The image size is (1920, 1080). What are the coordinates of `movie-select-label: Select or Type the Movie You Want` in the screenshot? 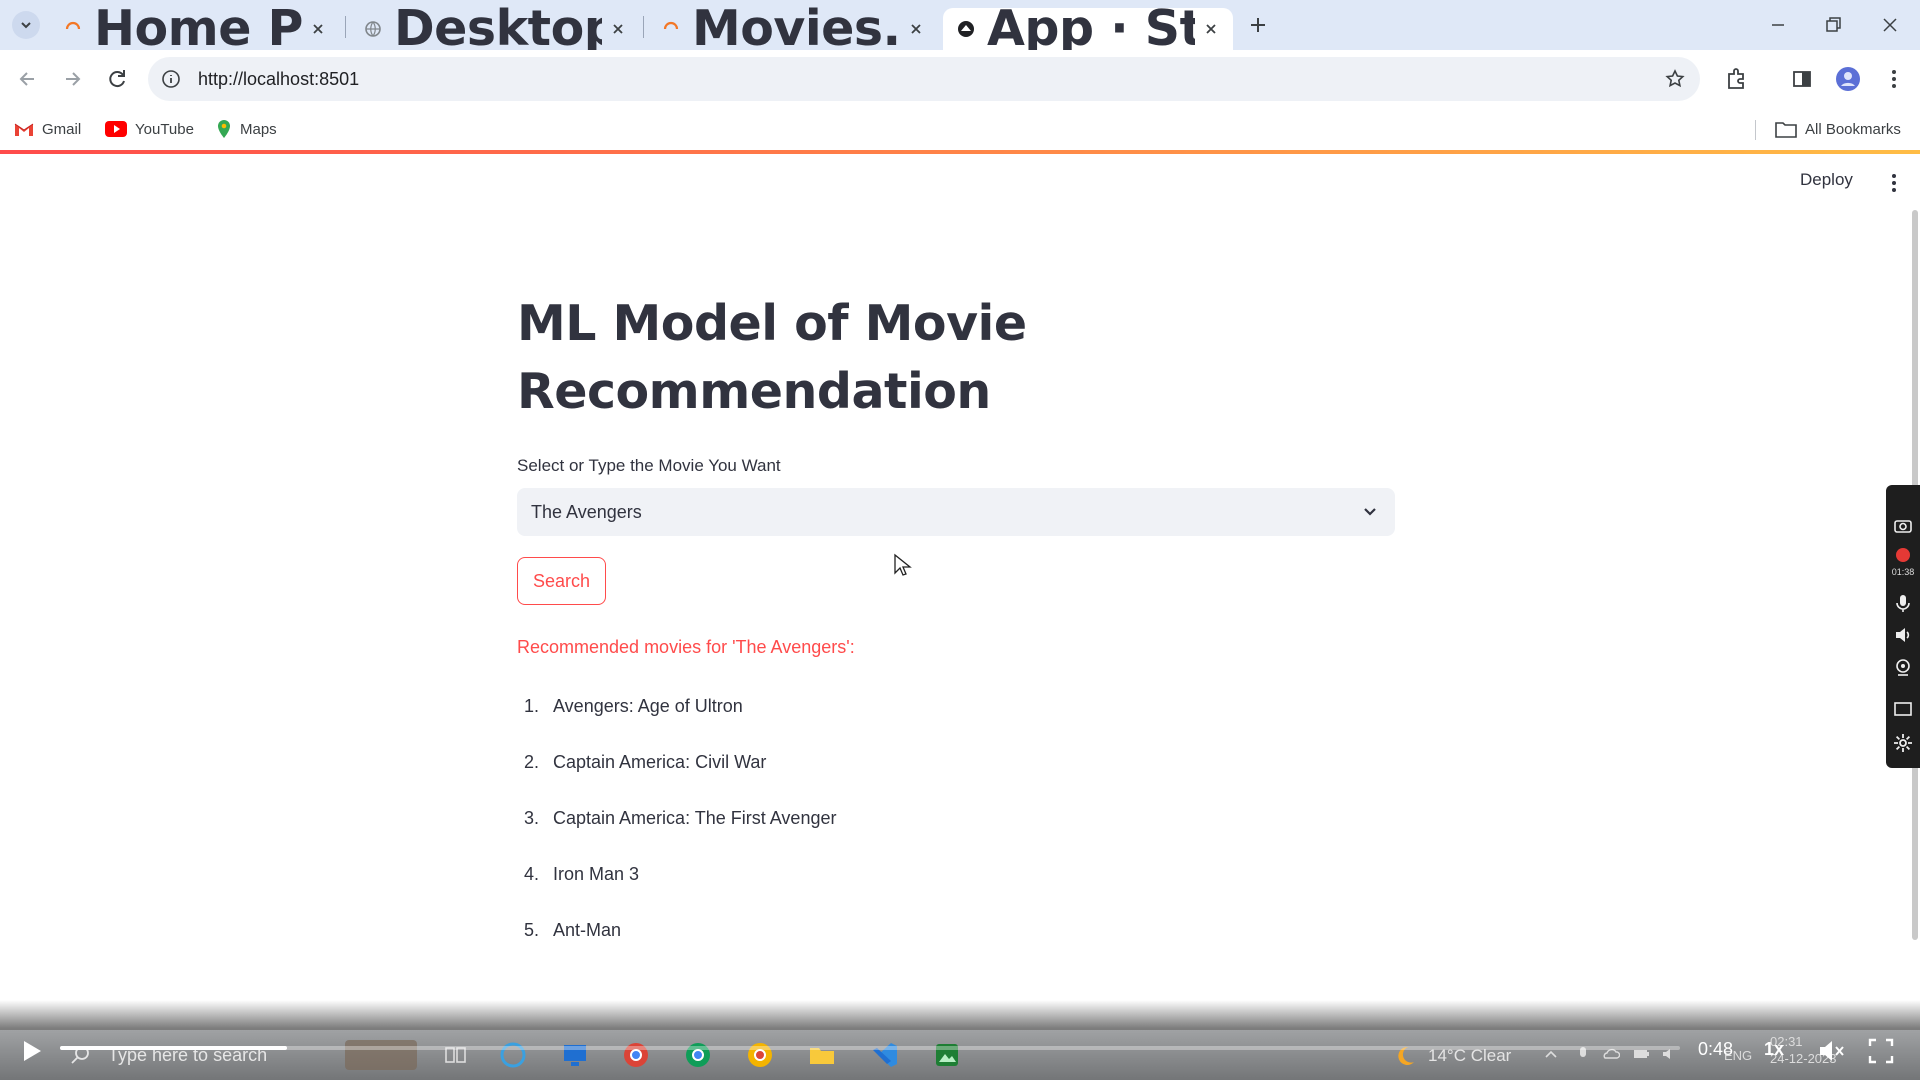 It's located at (649, 465).